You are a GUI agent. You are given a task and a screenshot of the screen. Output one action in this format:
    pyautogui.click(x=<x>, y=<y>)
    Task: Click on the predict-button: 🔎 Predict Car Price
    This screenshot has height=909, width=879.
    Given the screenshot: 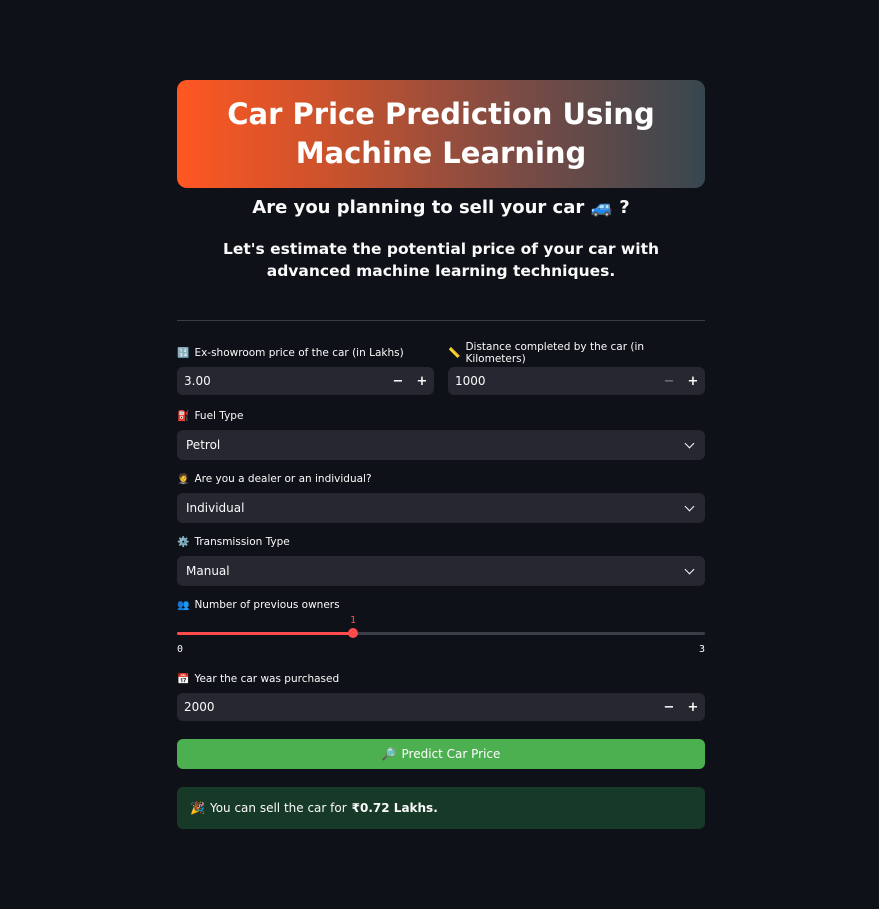 What is the action you would take?
    pyautogui.click(x=441, y=754)
    